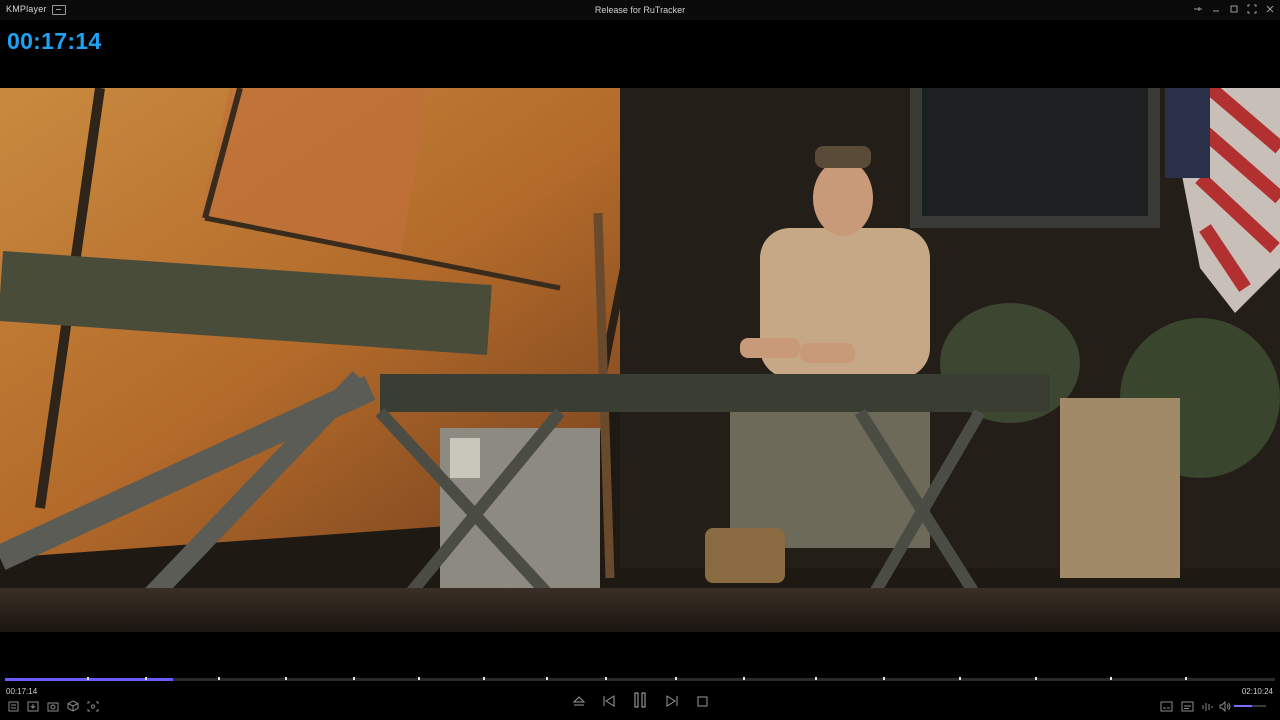 The width and height of the screenshot is (1280, 720). I want to click on close-icon, so click(1270, 9).